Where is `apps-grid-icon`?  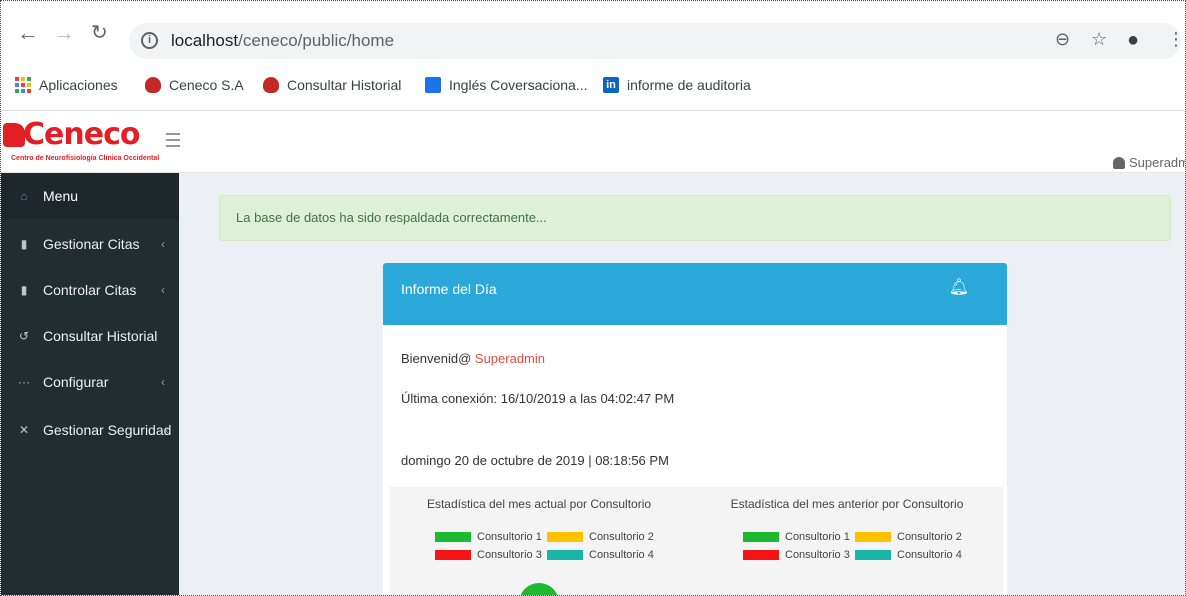
apps-grid-icon is located at coordinates (23, 85).